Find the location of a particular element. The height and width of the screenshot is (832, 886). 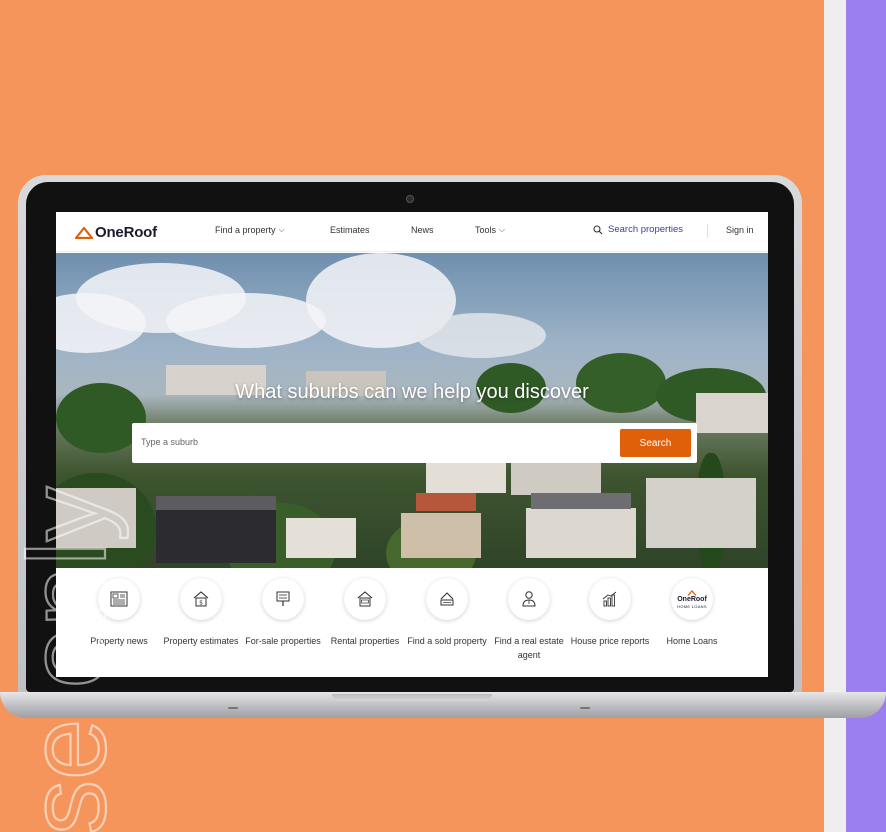

suburb-search-input: Type a suburb is located at coordinates (169, 442).